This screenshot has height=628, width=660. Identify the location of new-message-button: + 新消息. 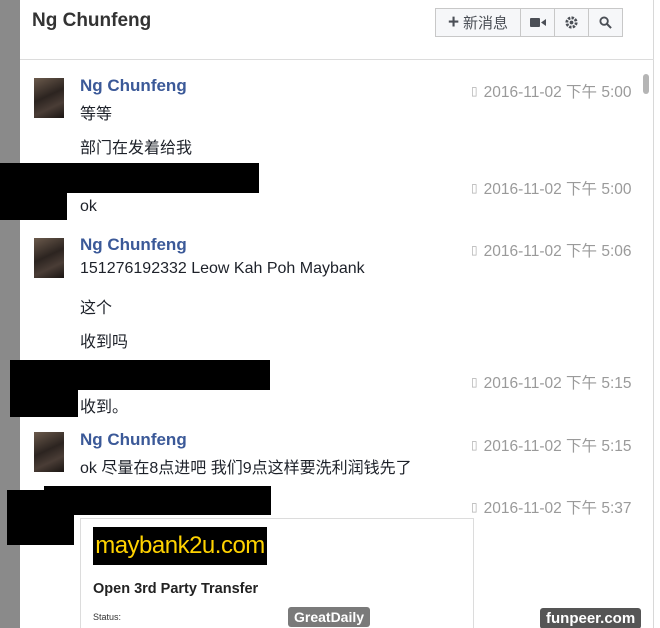
(478, 22).